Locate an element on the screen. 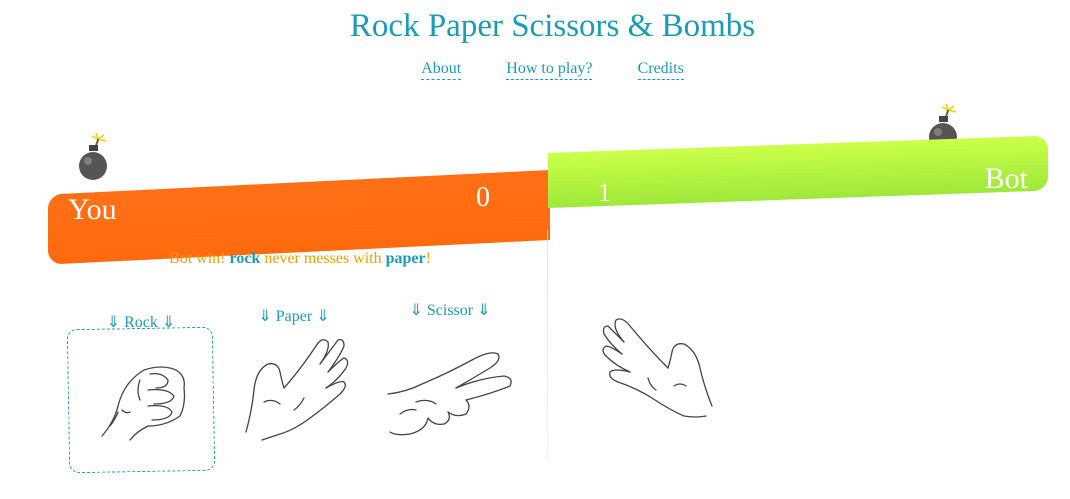 This screenshot has height=499, width=1070. nav-credits-link: Credits is located at coordinates (660, 70).